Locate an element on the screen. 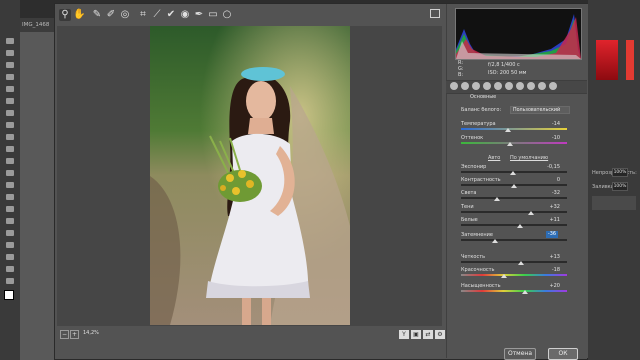  zoom-in-button: + is located at coordinates (74, 334).